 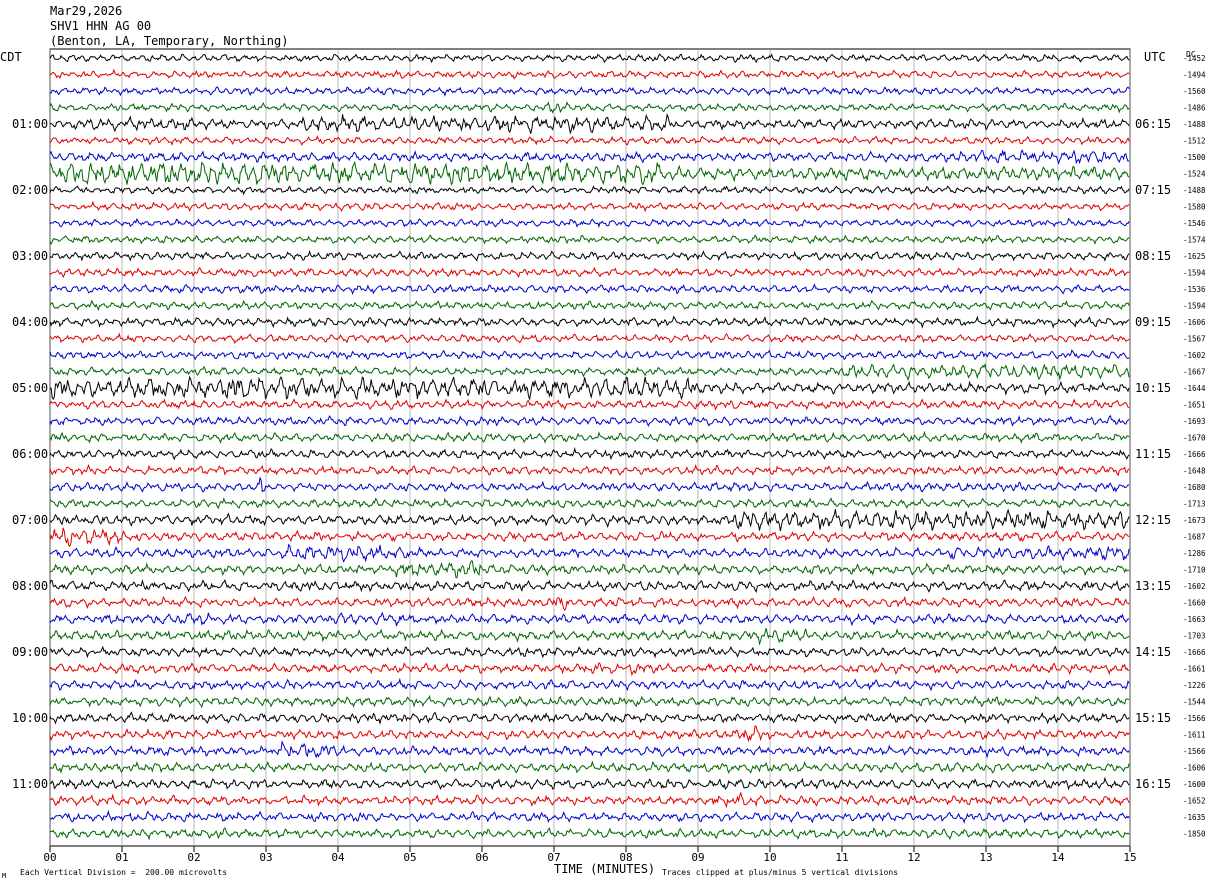 I want to click on dc-value: -1606, so click(x=1194, y=322).